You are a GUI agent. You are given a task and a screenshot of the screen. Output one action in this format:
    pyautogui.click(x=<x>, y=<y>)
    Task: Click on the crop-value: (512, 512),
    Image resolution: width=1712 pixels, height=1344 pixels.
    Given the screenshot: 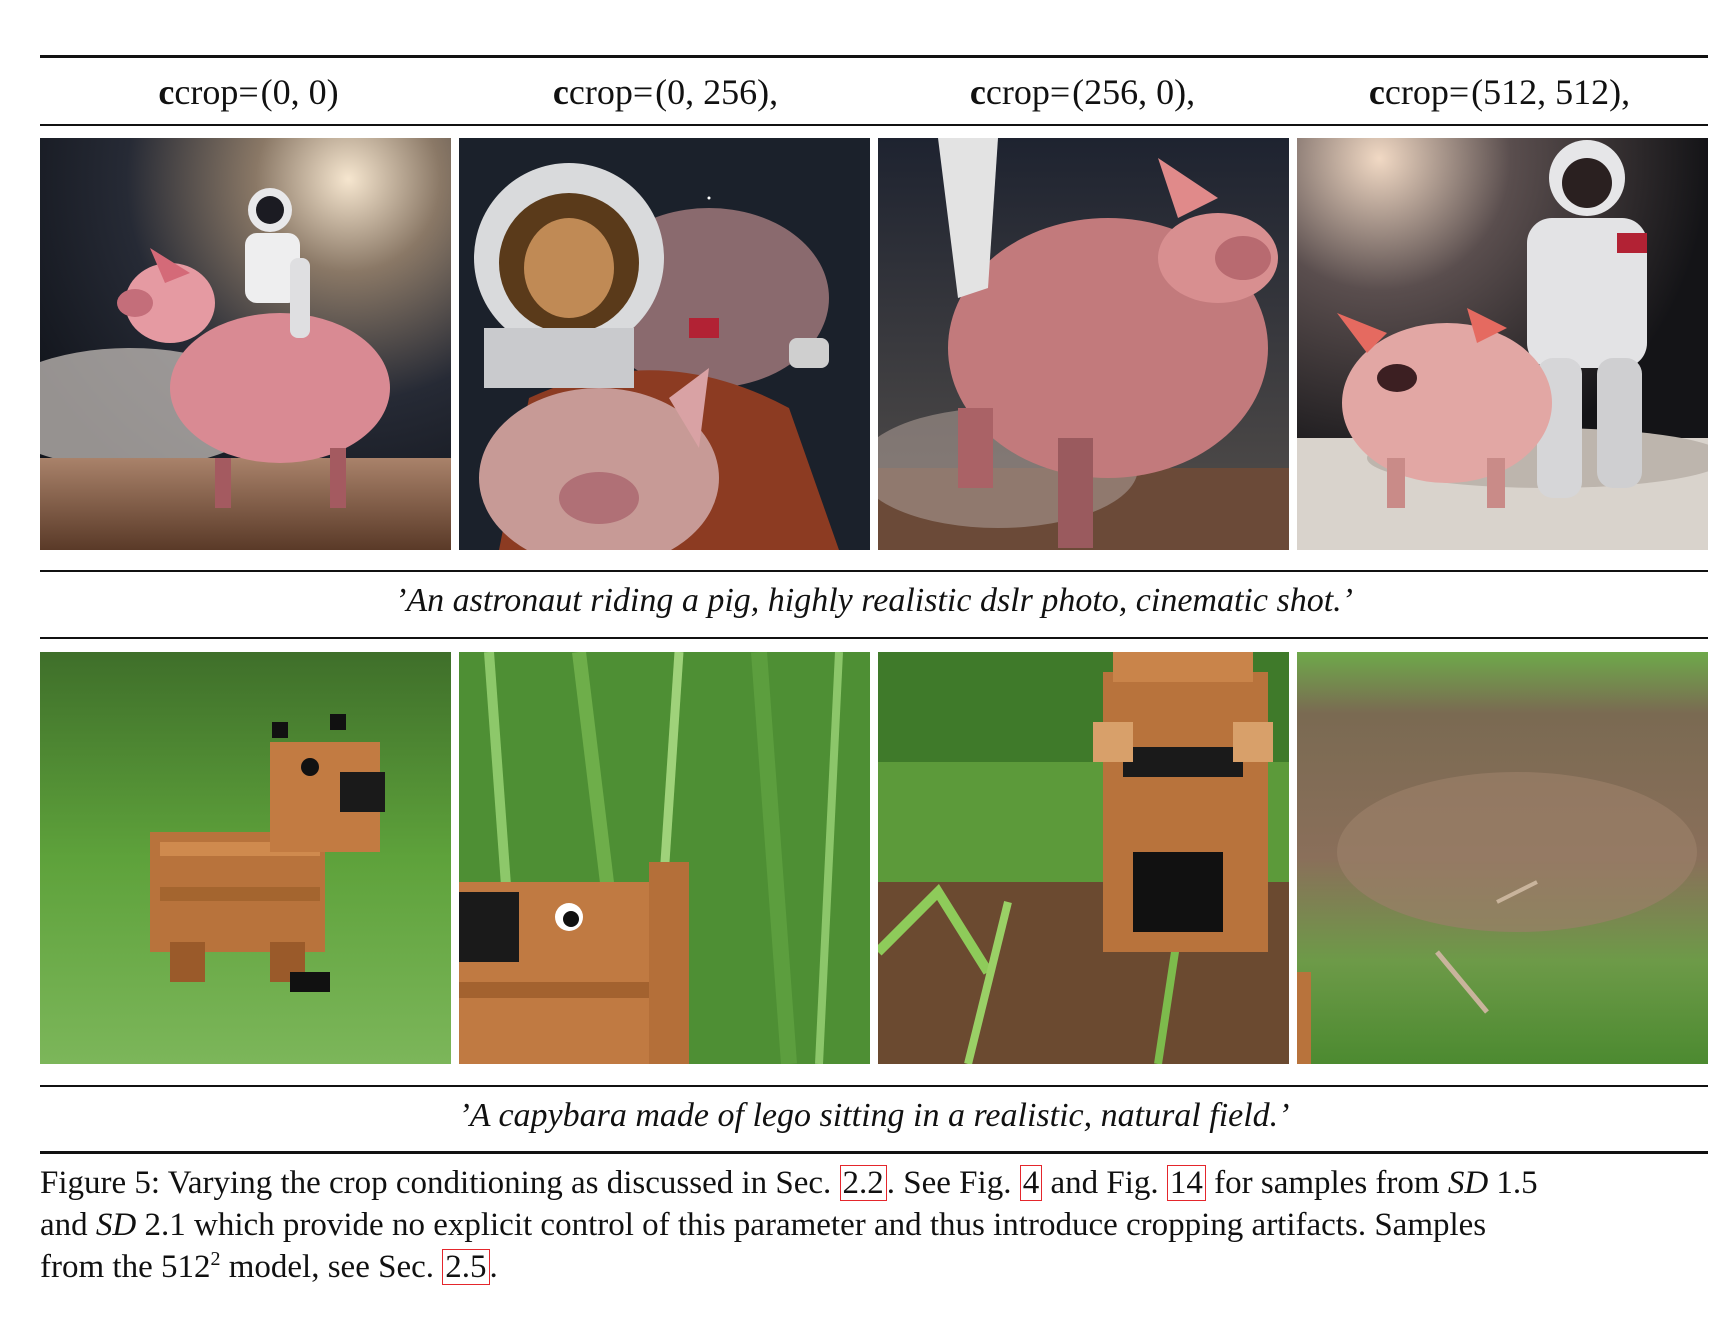 What is the action you would take?
    pyautogui.click(x=1551, y=92)
    